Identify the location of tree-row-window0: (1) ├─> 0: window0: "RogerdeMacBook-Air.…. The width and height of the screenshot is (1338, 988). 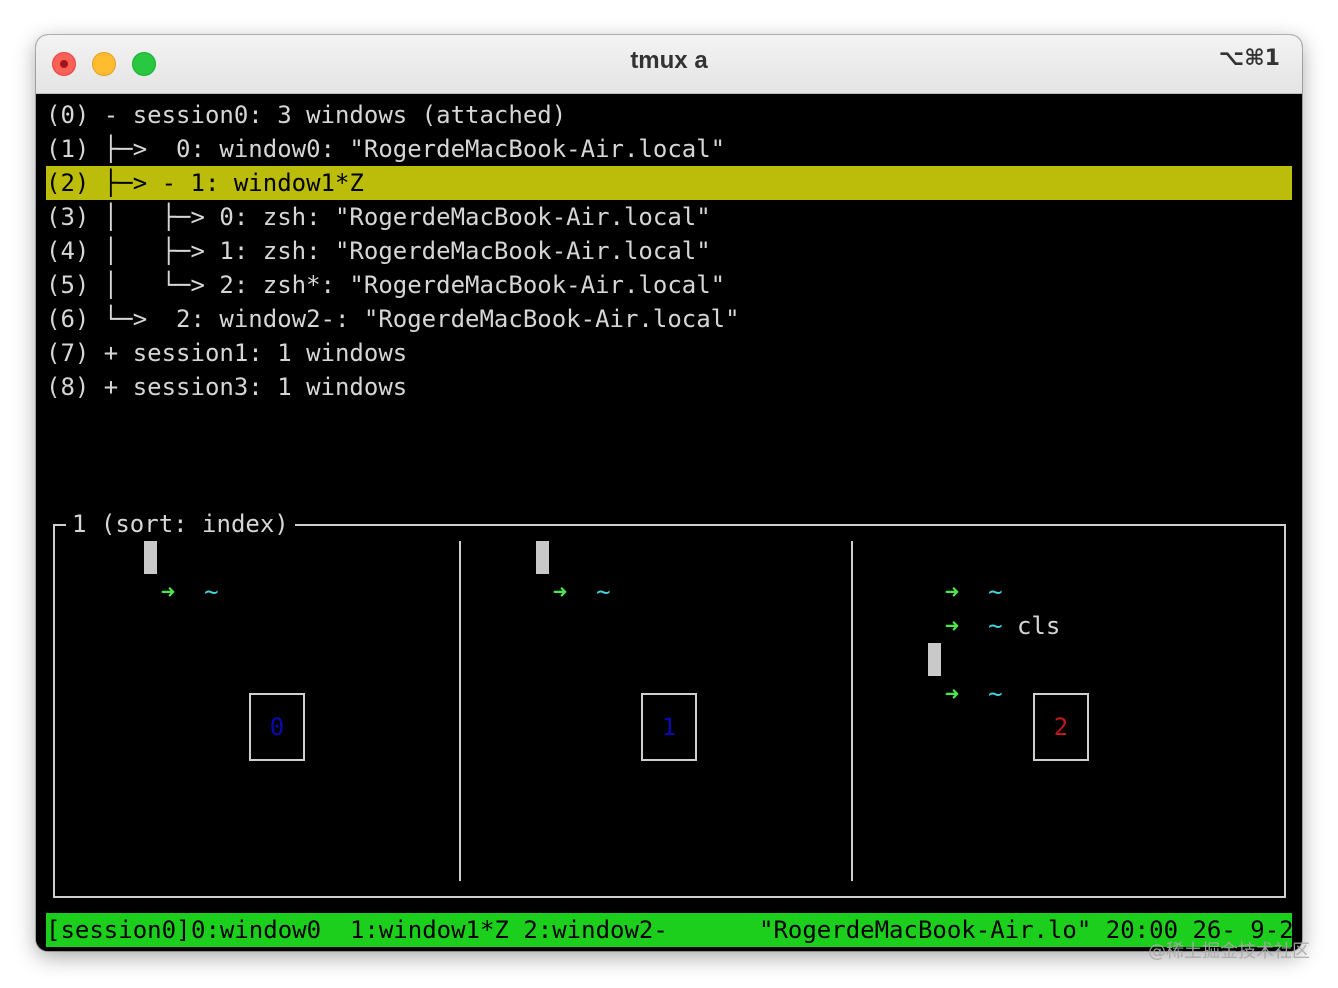
(385, 149).